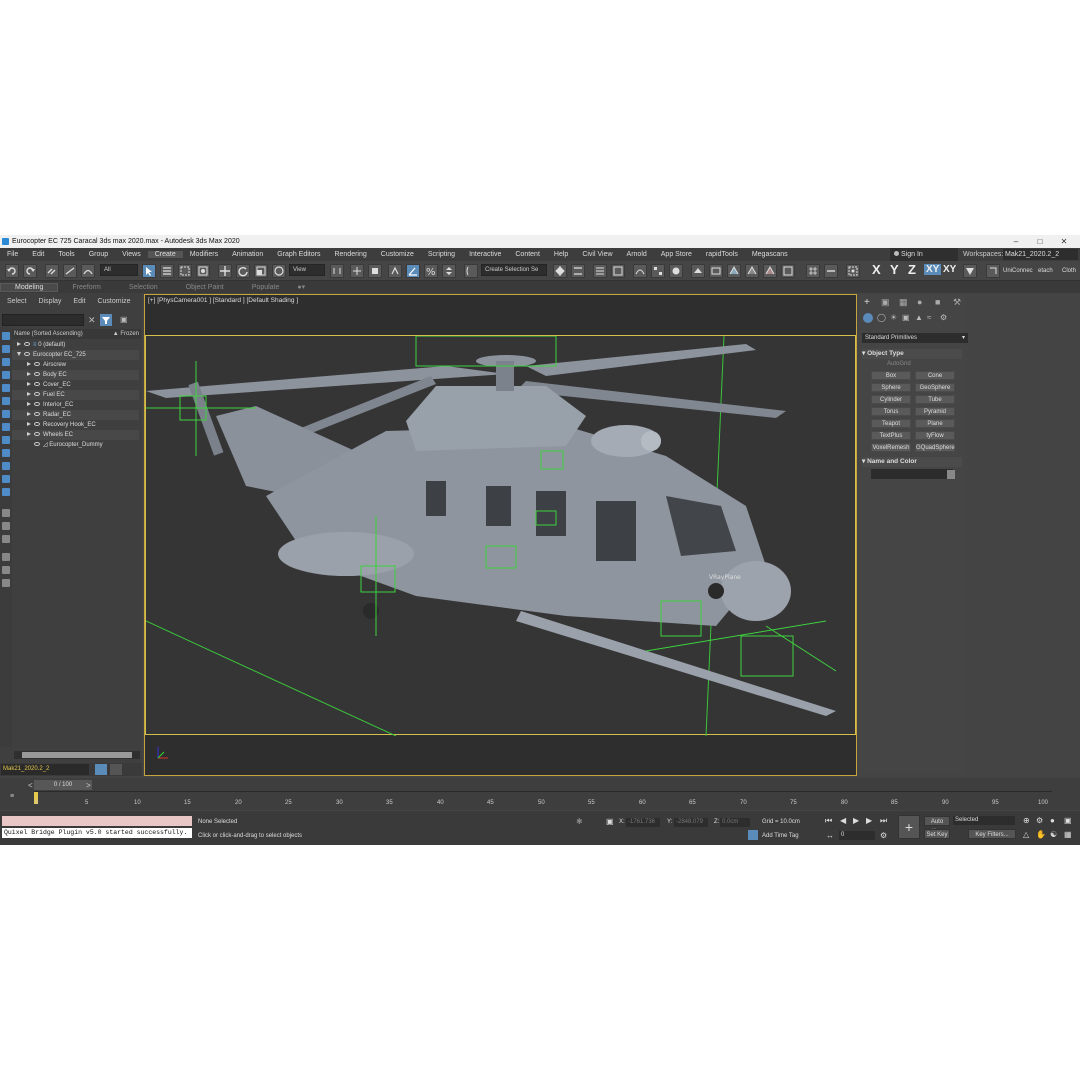 Image resolution: width=1080 pixels, height=1080 pixels. I want to click on maxscript-listener-input, so click(97, 821).